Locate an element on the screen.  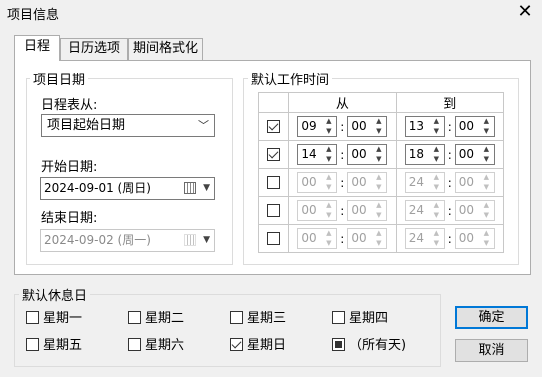
work-time-row: 00 ▲ ▼:00 ▲ ▼ 24 ▲ ▼:00 ▲ ▼ is located at coordinates (381, 182).